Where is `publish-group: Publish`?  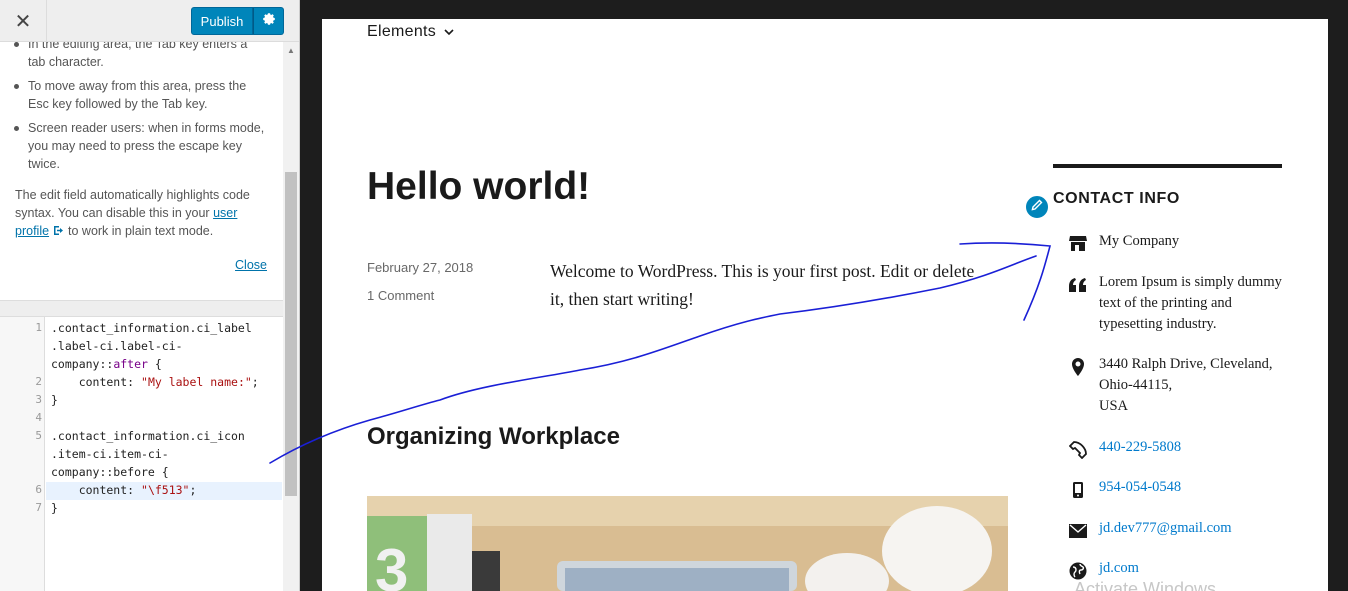 publish-group: Publish is located at coordinates (237, 21).